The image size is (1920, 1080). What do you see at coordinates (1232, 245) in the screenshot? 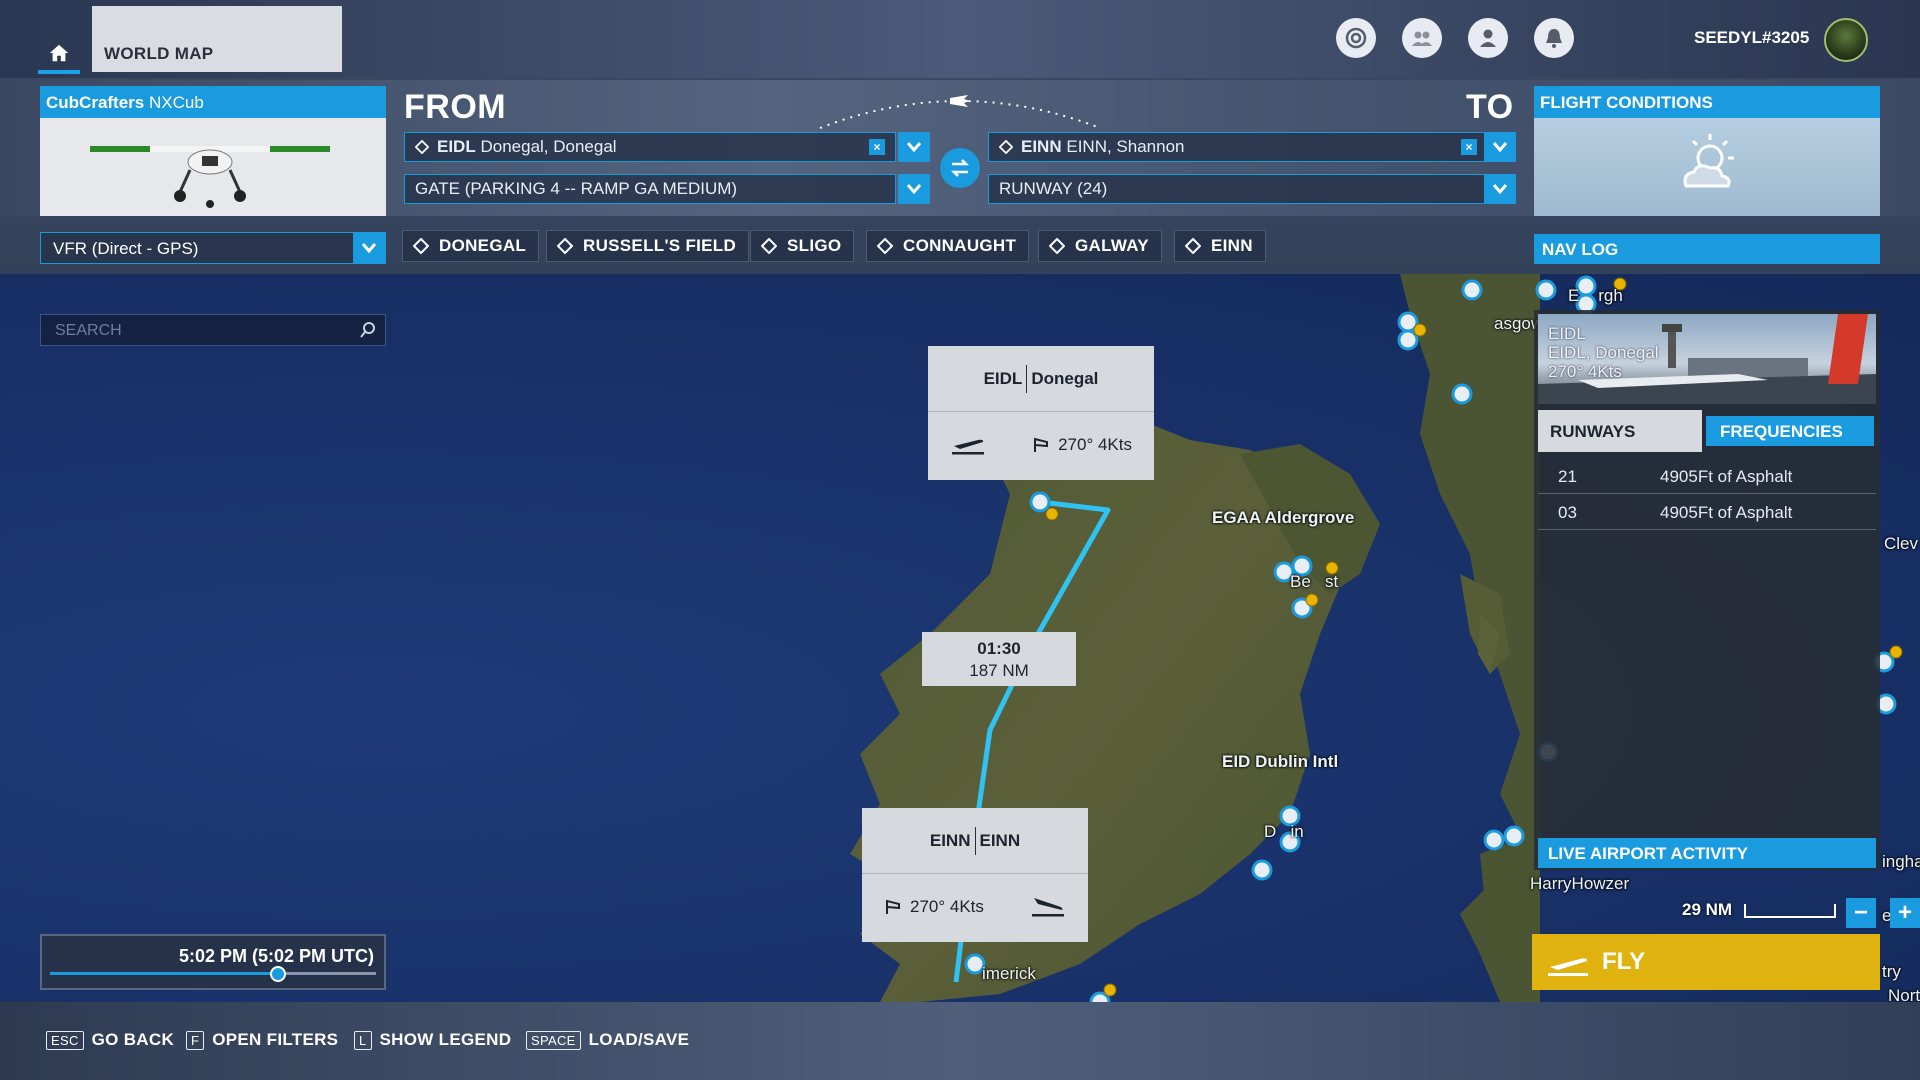
I see `waypoint-label: EINN` at bounding box center [1232, 245].